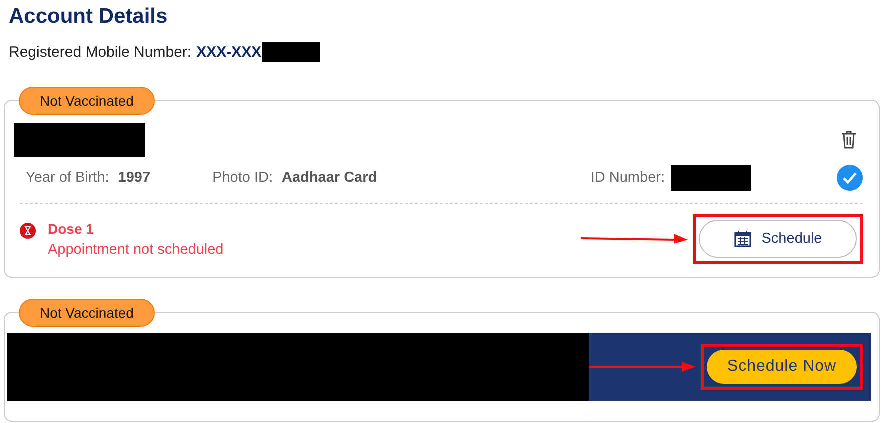 The width and height of the screenshot is (892, 423). What do you see at coordinates (291, 52) in the screenshot?
I see `redaction-bar` at bounding box center [291, 52].